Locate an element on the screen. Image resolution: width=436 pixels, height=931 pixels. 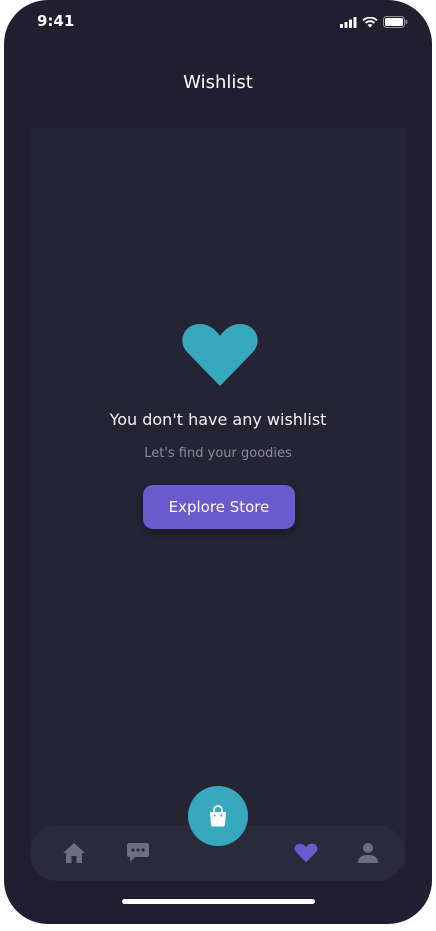
status-bar: 9:41 is located at coordinates (218, 22).